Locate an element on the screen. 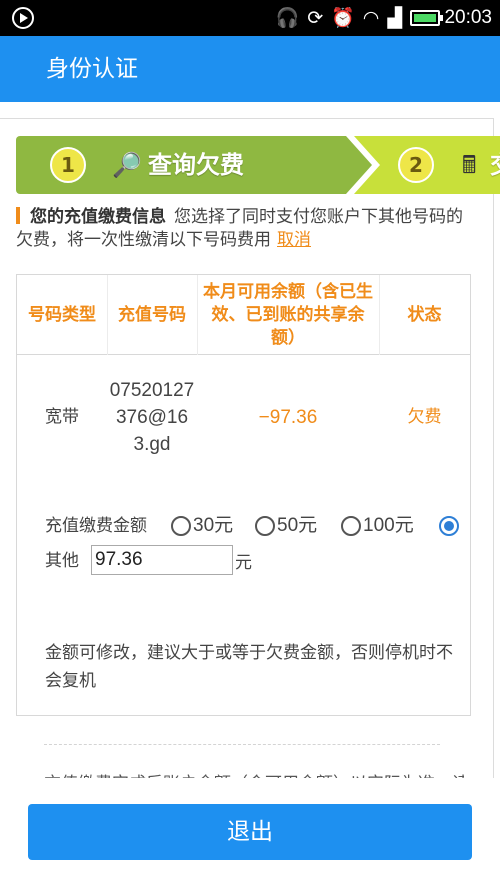  calculator-icon: 🖩 is located at coordinates (469, 165).